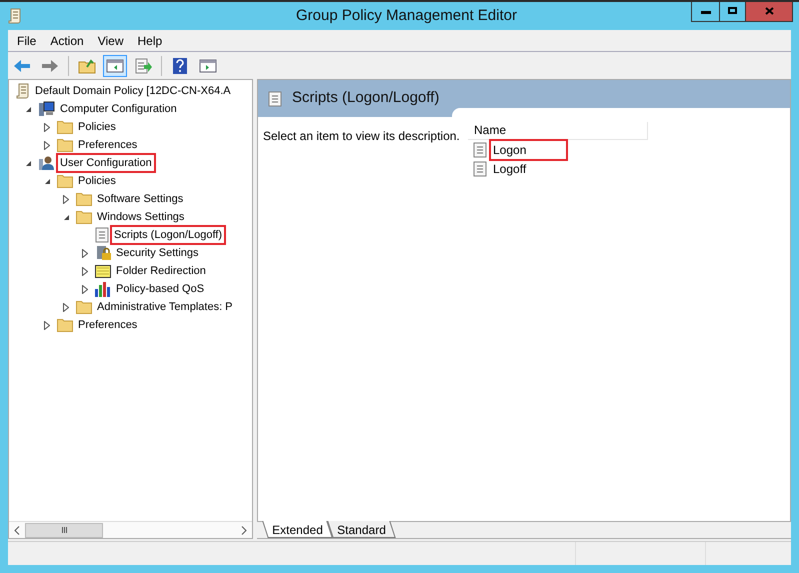 The height and width of the screenshot is (573, 799). I want to click on menu-item: File, so click(27, 41).